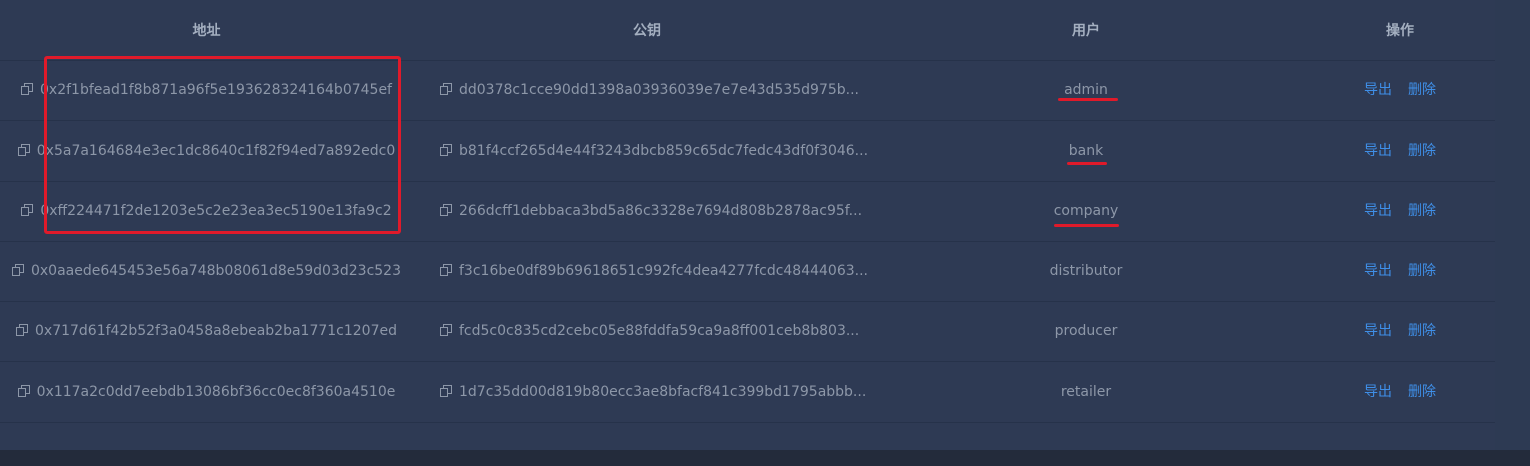 This screenshot has height=466, width=1530. I want to click on bank-underline, so click(1087, 163).